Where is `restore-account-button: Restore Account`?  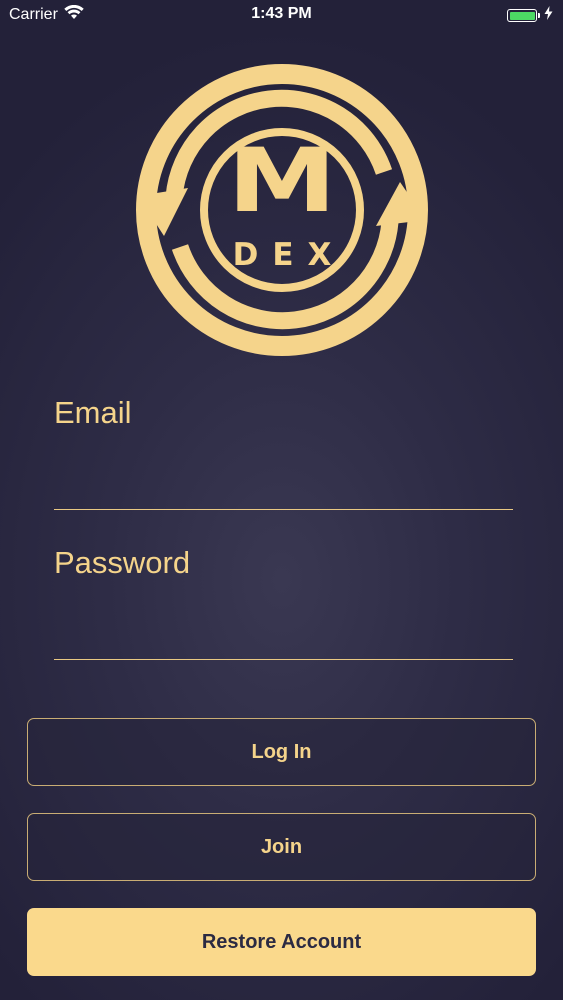
restore-account-button: Restore Account is located at coordinates (281, 942).